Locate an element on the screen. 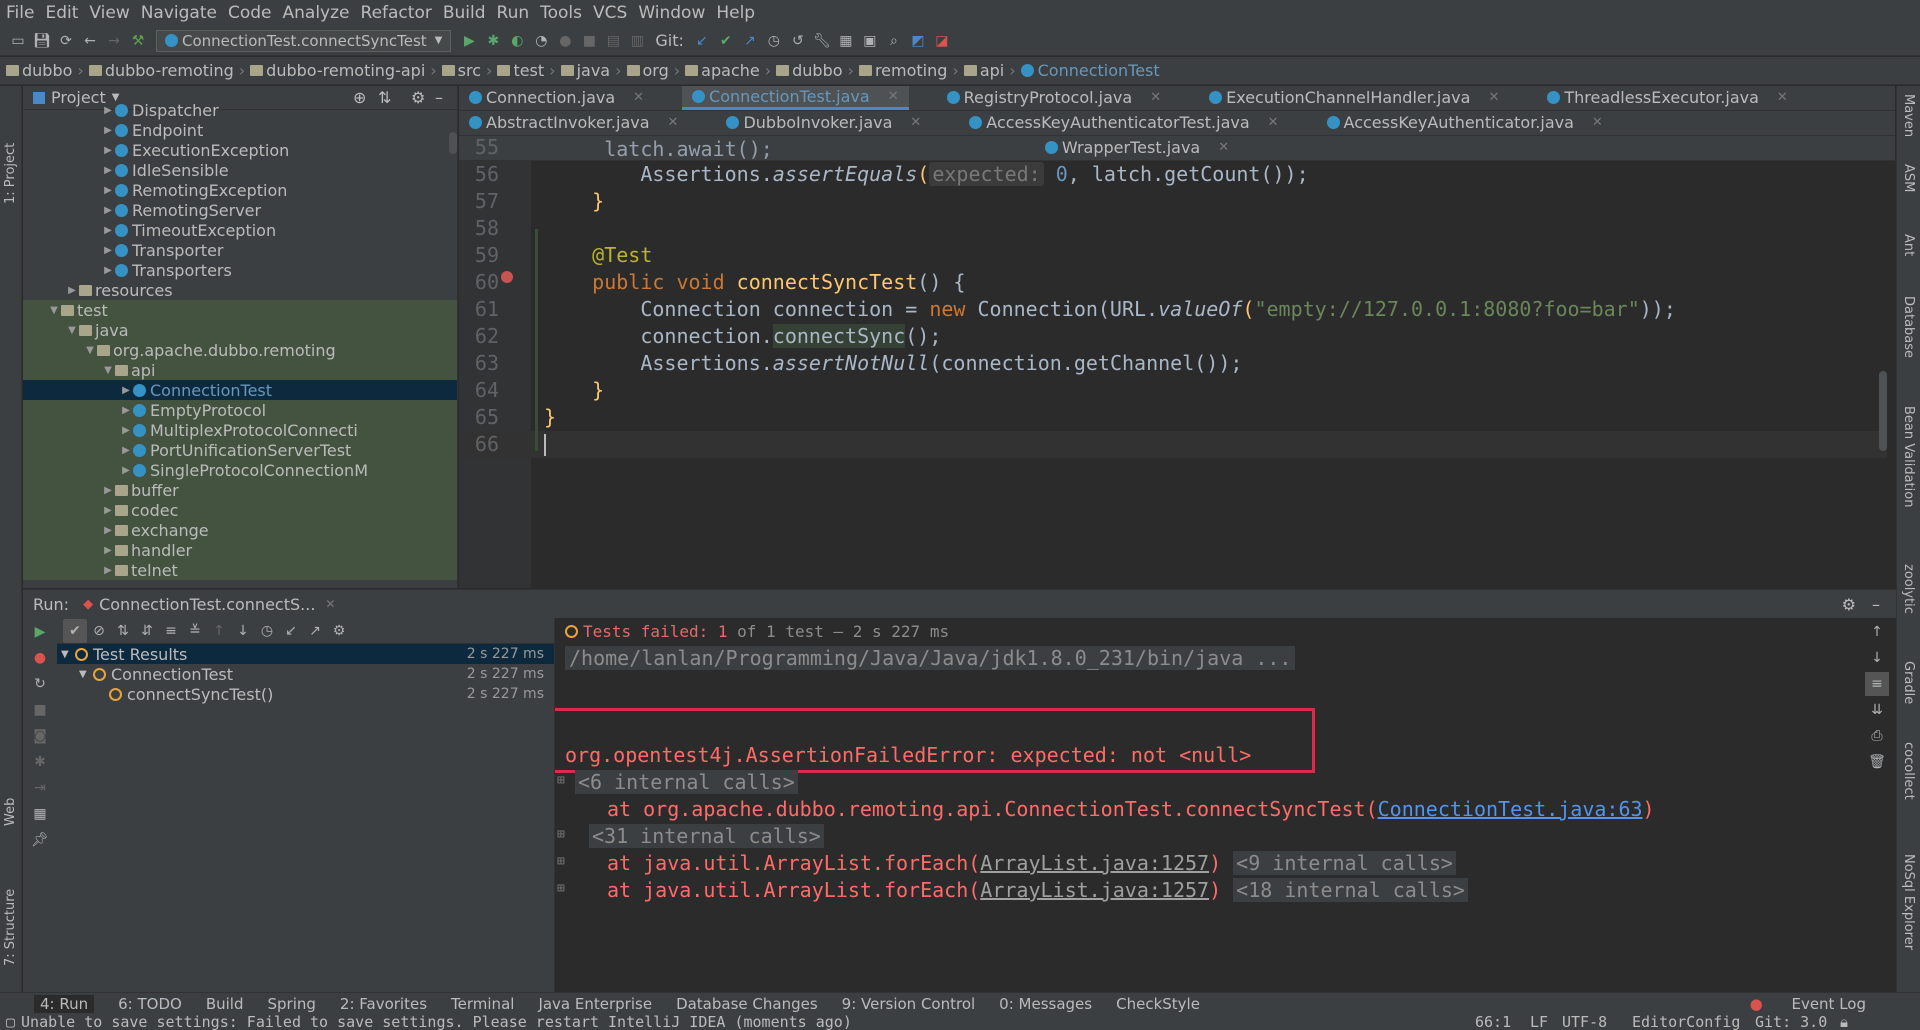 The height and width of the screenshot is (1030, 1920). editor-tab: DubboInvoker.java ✕ is located at coordinates (823, 123).